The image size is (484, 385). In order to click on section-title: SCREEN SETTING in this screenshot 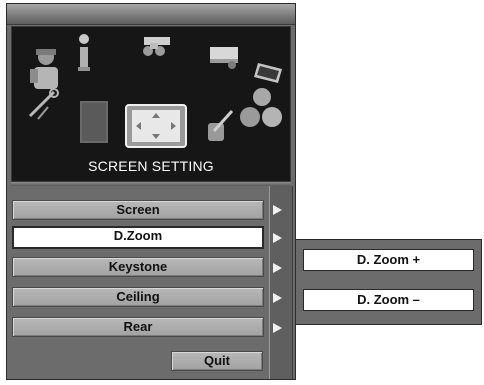, I will do `click(151, 166)`.